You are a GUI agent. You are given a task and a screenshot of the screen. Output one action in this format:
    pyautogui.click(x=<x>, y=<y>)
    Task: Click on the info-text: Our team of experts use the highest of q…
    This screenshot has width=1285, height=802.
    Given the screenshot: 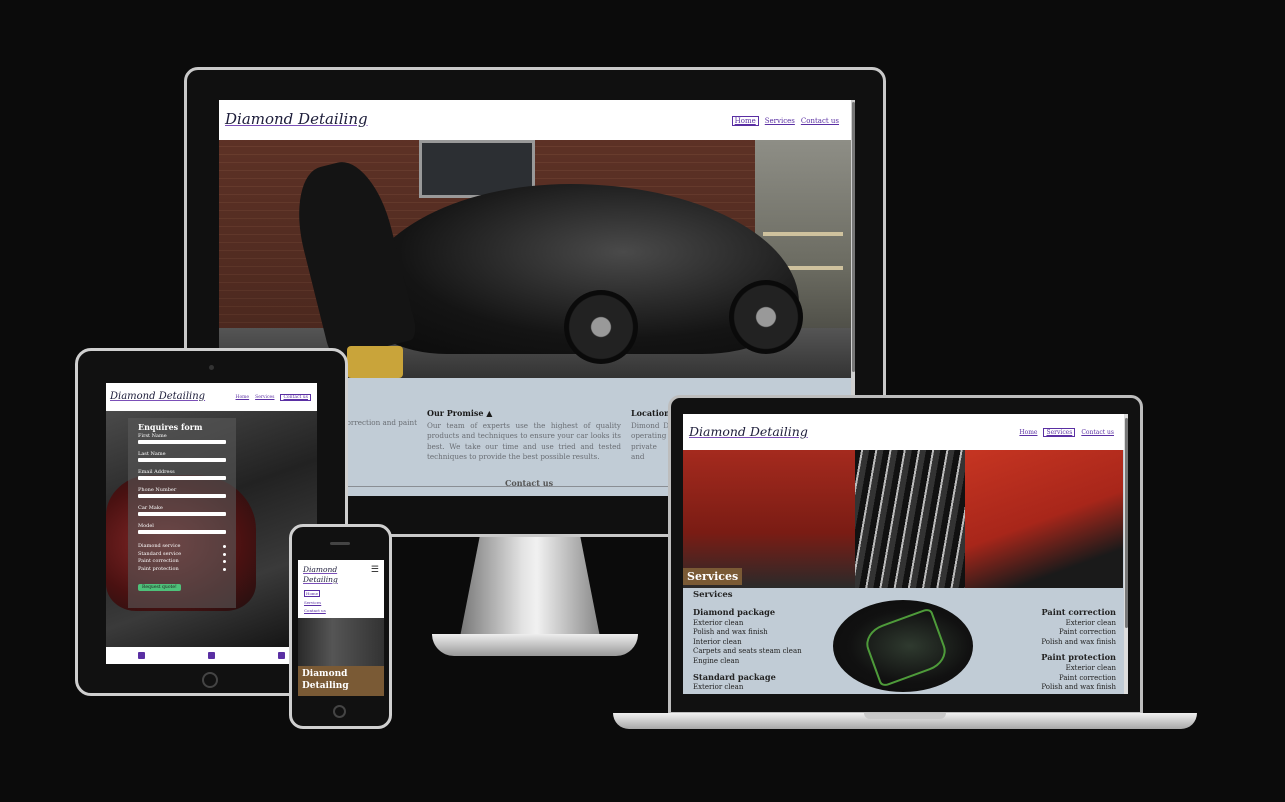 What is the action you would take?
    pyautogui.click(x=524, y=441)
    